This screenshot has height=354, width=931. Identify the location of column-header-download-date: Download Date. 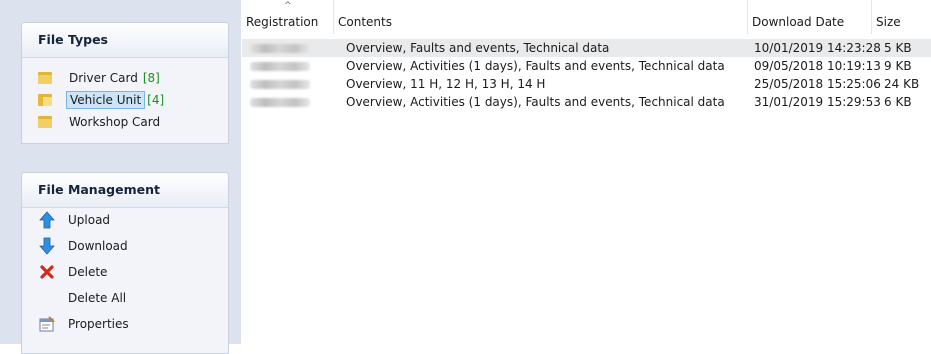
(810, 17).